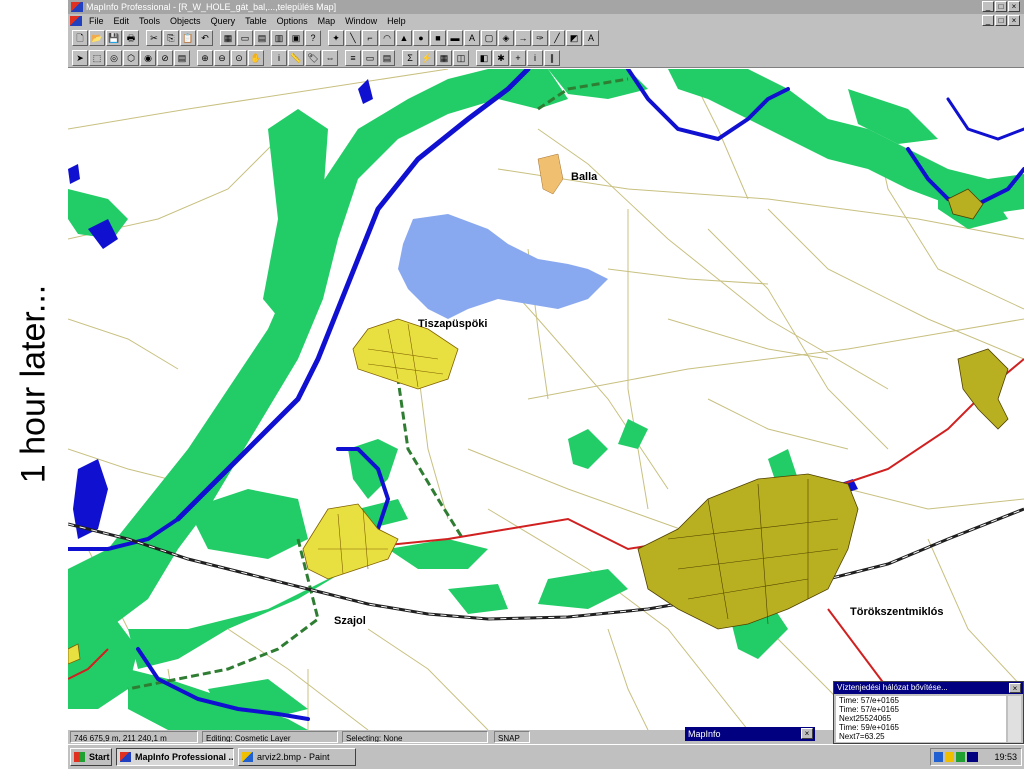 The image size is (1024, 769). I want to click on hotlink-icon: ⚡, so click(427, 57).